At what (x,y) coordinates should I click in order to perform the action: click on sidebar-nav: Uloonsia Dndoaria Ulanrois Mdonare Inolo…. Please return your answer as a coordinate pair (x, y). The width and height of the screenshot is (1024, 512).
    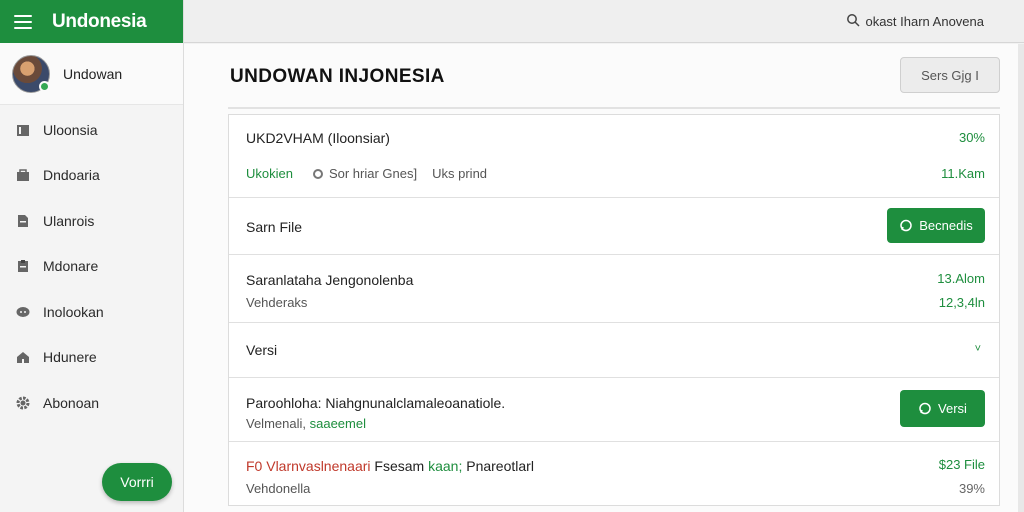
    Looking at the image, I should click on (91, 266).